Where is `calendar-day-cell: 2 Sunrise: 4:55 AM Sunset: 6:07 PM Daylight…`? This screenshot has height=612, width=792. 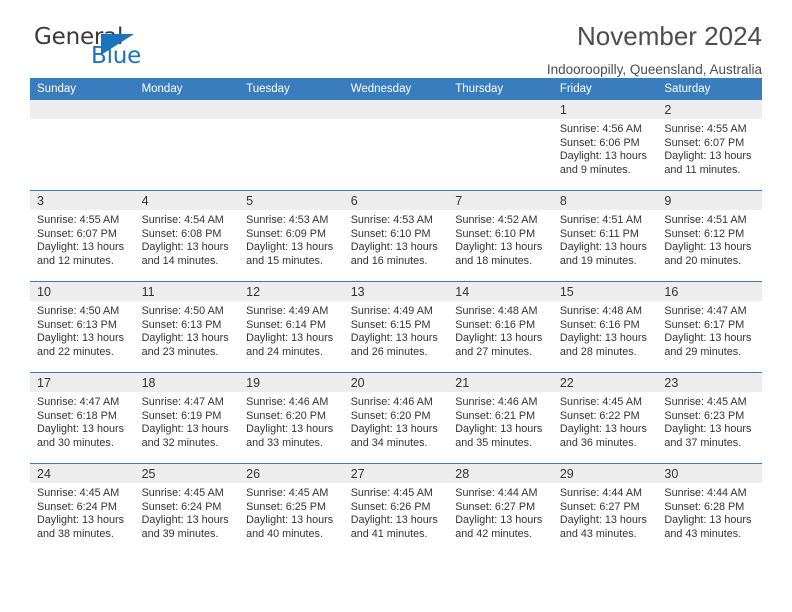 calendar-day-cell: 2 Sunrise: 4:55 AM Sunset: 6:07 PM Daylight… is located at coordinates (709, 145).